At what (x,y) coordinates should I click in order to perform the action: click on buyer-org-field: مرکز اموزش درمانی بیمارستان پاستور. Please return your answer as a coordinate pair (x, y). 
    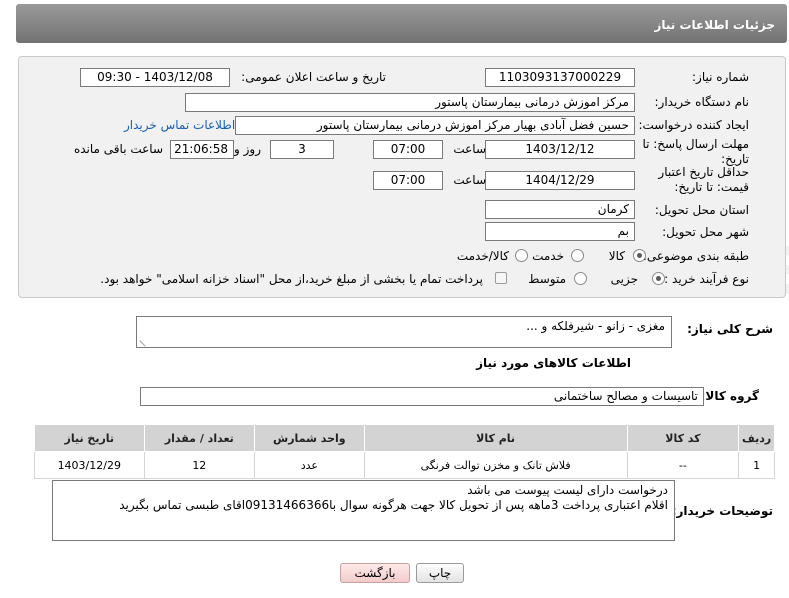
    Looking at the image, I should click on (410, 102).